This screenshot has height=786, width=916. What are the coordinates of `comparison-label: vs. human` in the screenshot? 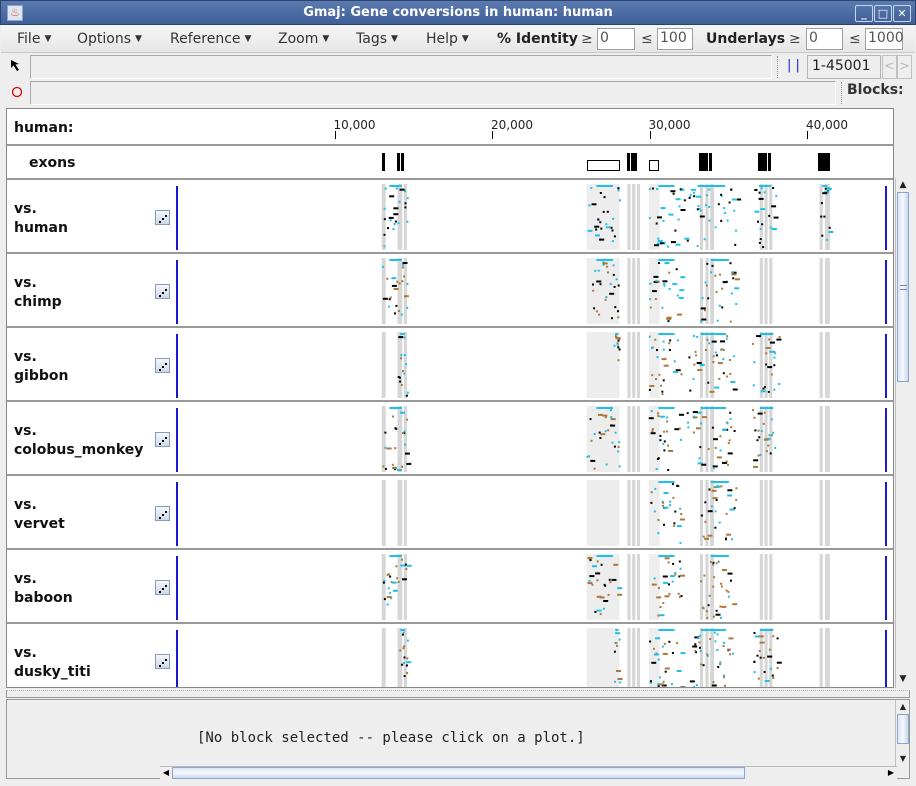 It's located at (41, 219).